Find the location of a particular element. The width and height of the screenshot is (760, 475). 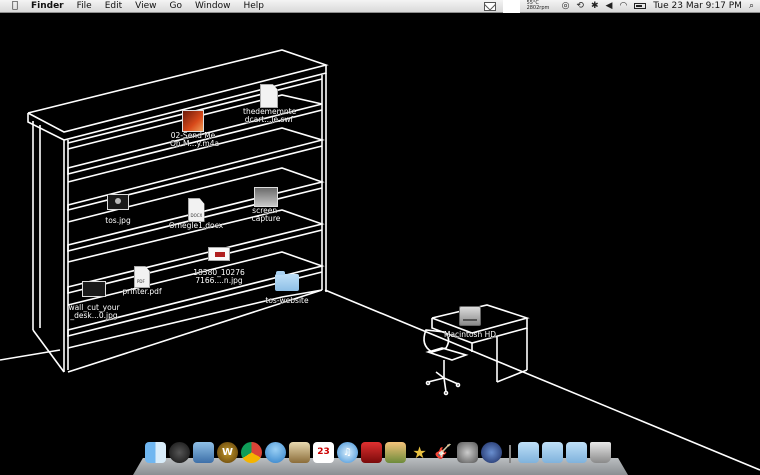

screenshot-file-icon is located at coordinates (266, 197).